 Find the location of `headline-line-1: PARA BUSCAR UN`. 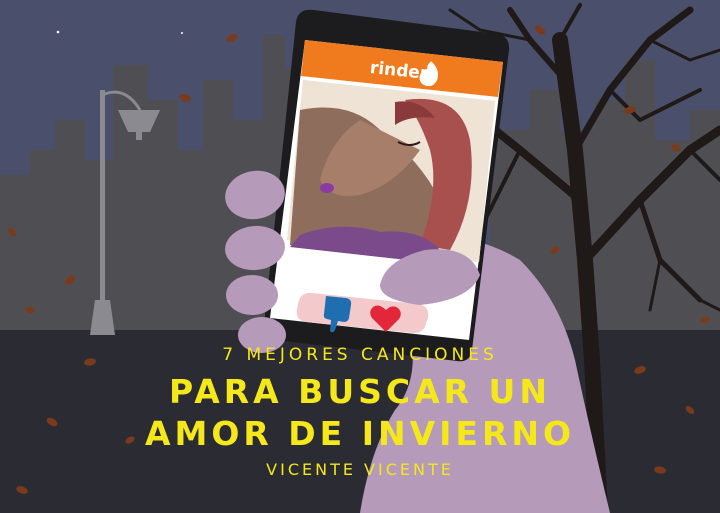

headline-line-1: PARA BUSCAR UN is located at coordinates (360, 391).